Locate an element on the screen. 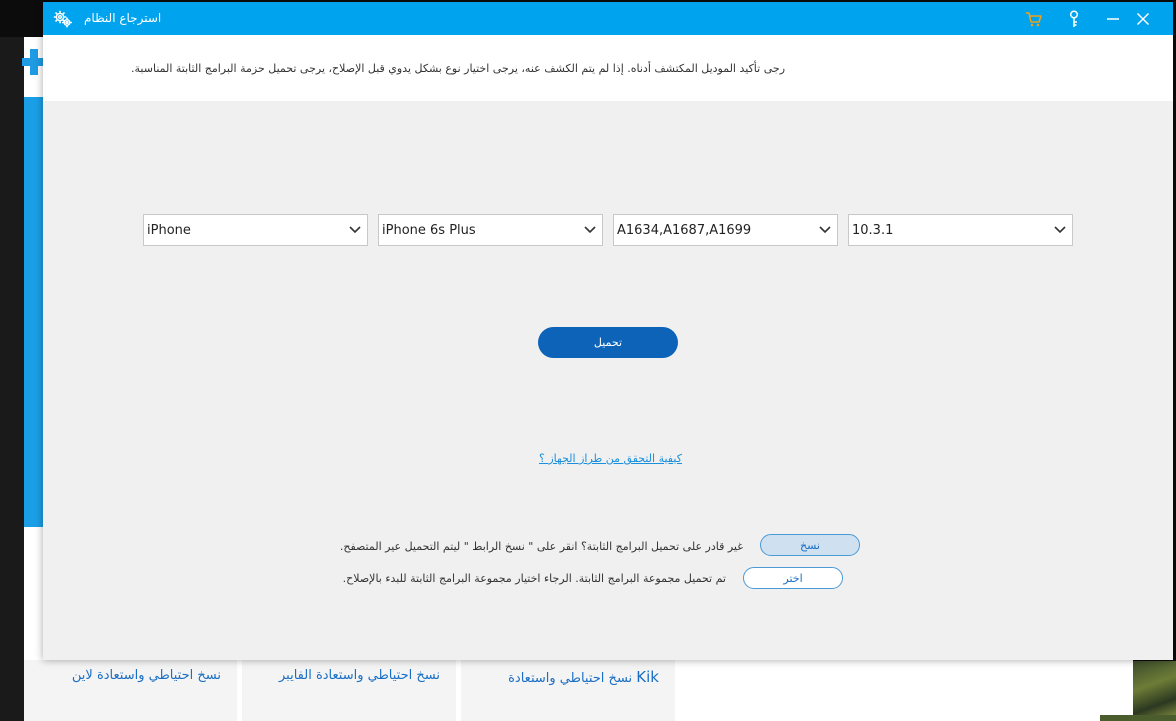  device-type-select: iPhone is located at coordinates (255, 230).